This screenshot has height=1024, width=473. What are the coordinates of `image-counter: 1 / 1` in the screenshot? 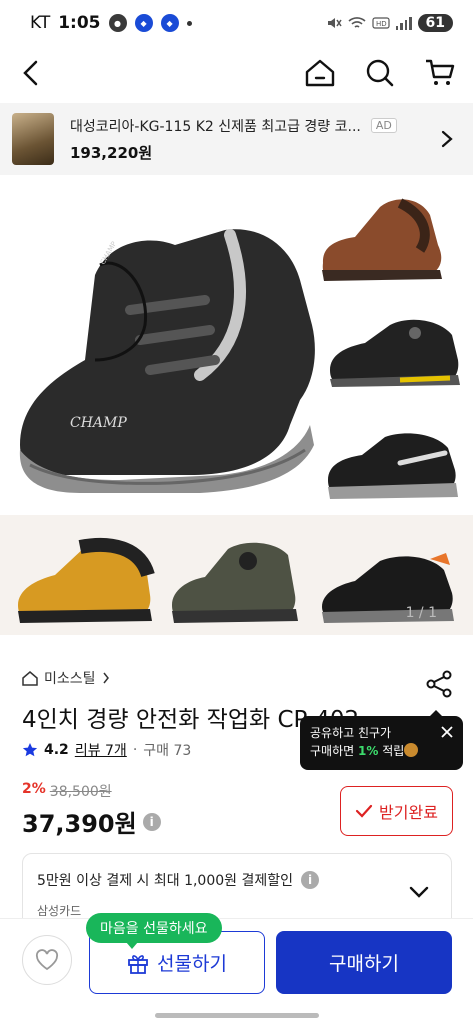 It's located at (421, 613).